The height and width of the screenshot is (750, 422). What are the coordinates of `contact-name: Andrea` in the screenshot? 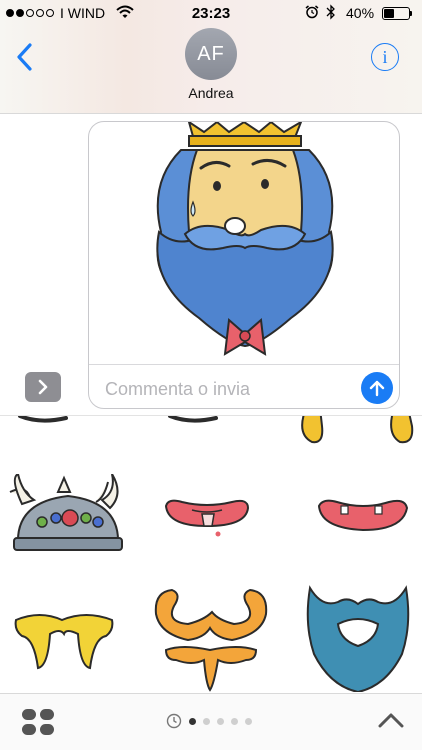 It's located at (211, 93).